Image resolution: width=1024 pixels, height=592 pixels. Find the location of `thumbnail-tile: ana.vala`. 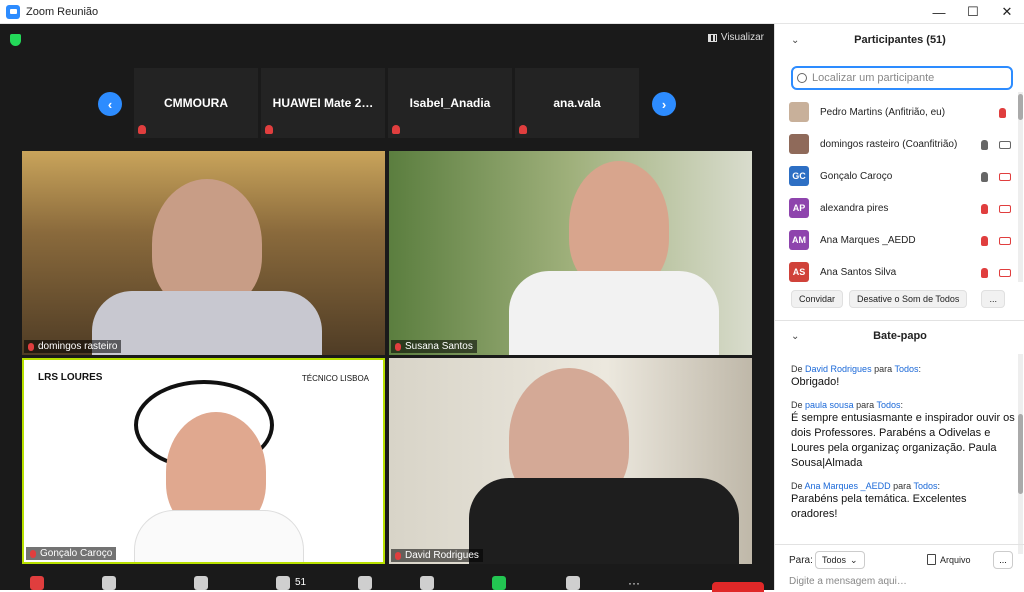

thumbnail-tile: ana.vala is located at coordinates (577, 103).